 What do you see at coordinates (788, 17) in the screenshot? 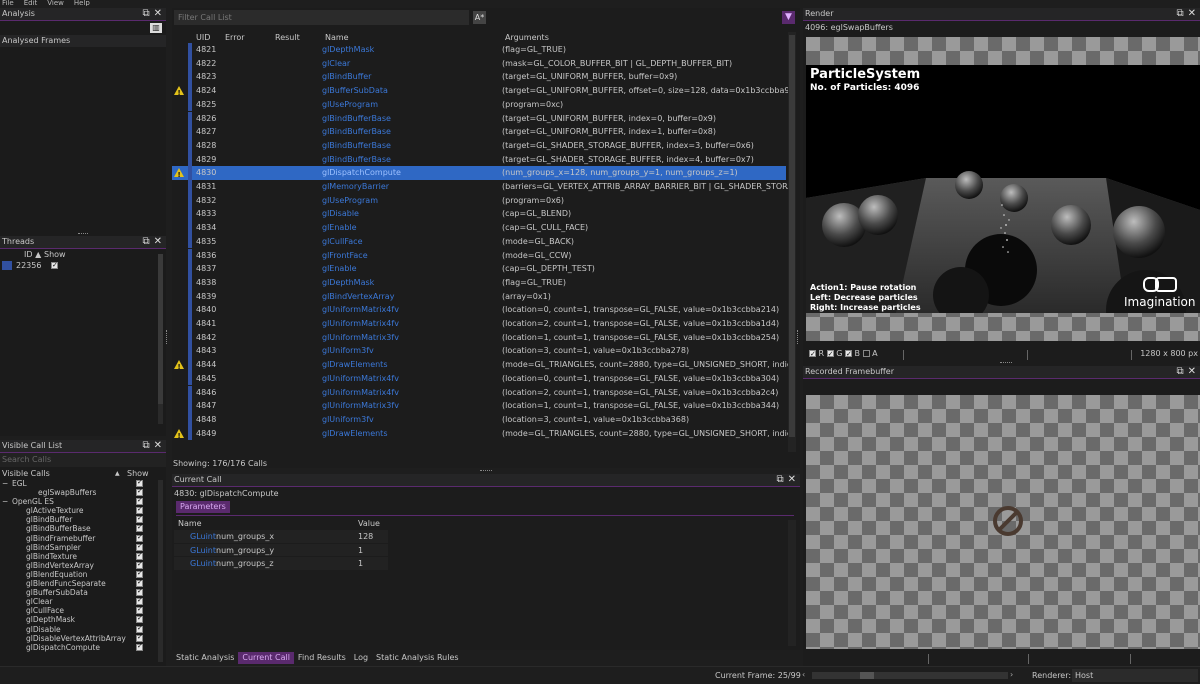
I see `filter-icon: ▼` at bounding box center [788, 17].